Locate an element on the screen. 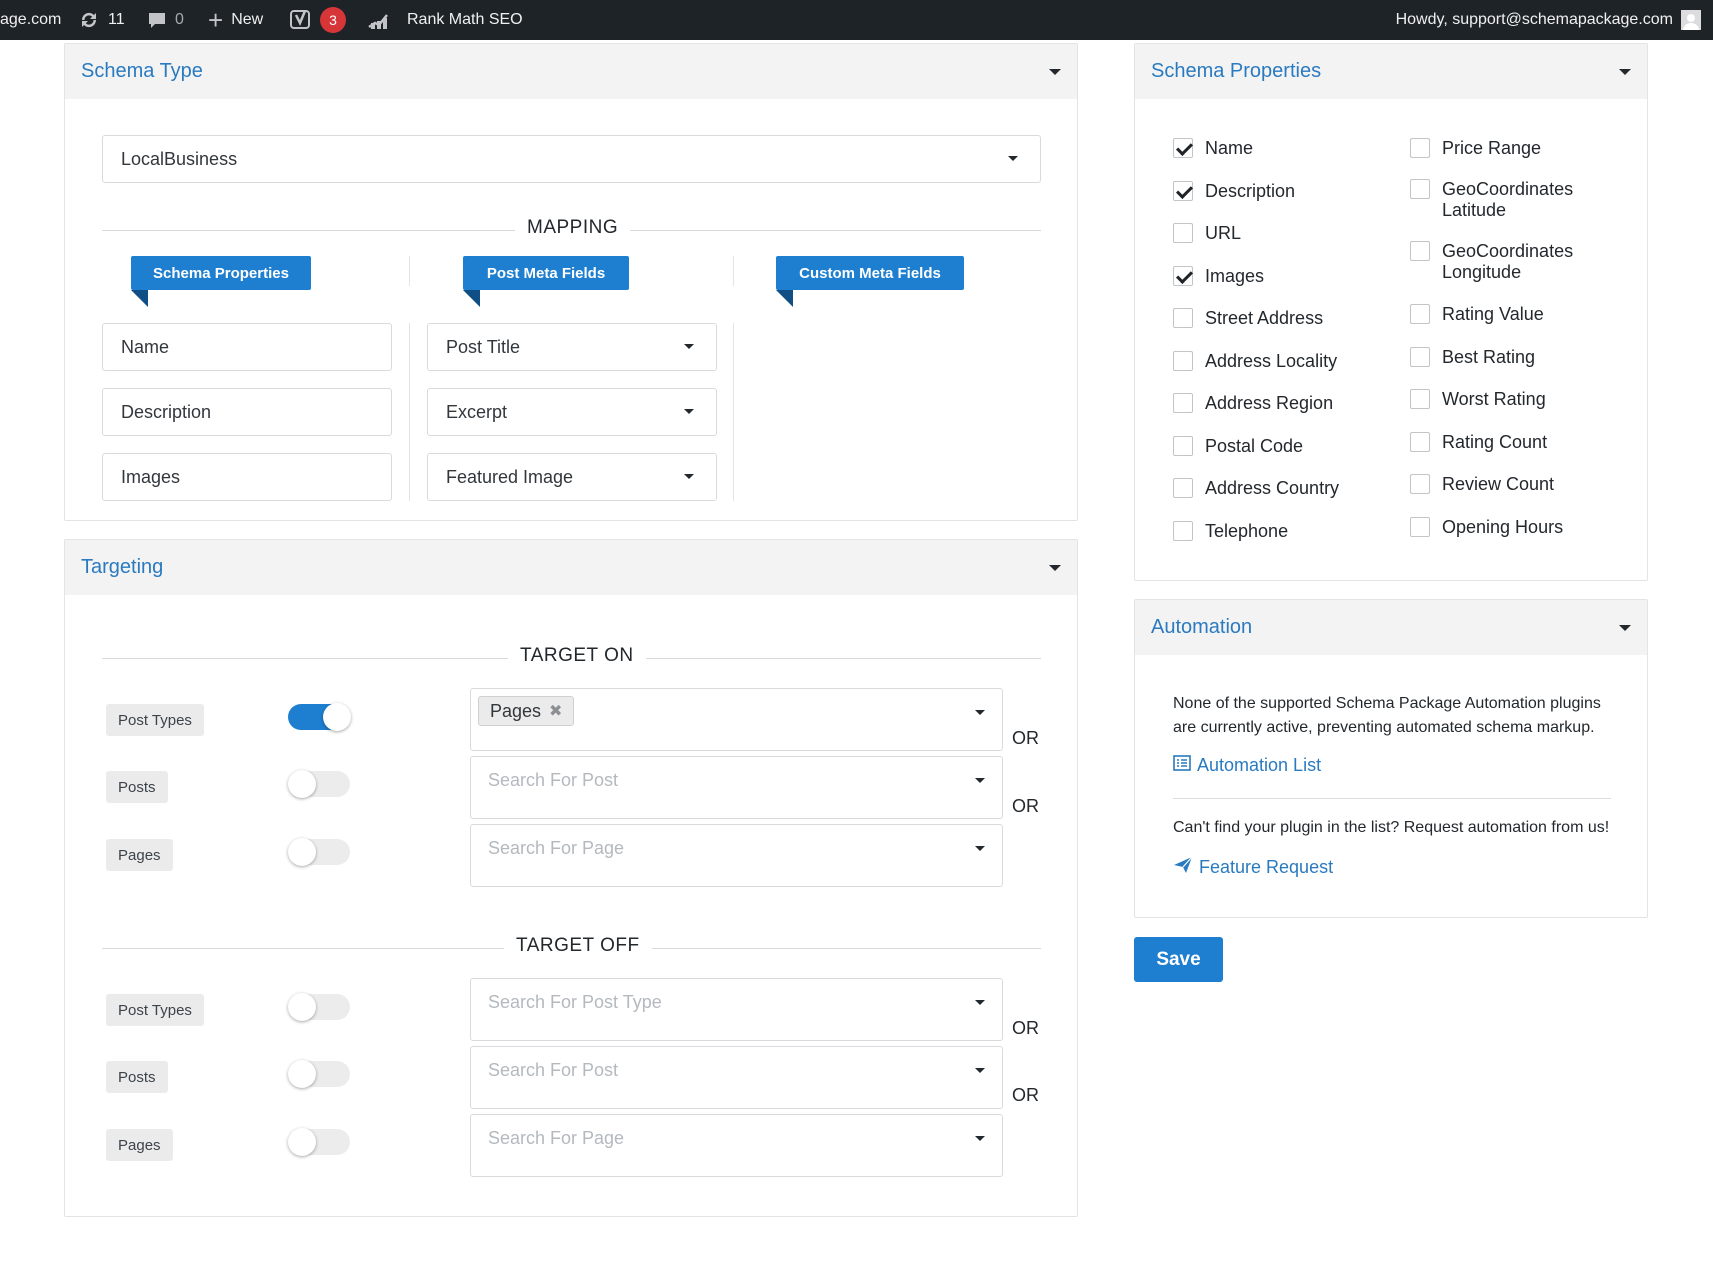 This screenshot has height=1286, width=1713. property-checkbox-postal-code: Postal Code is located at coordinates (1238, 446).